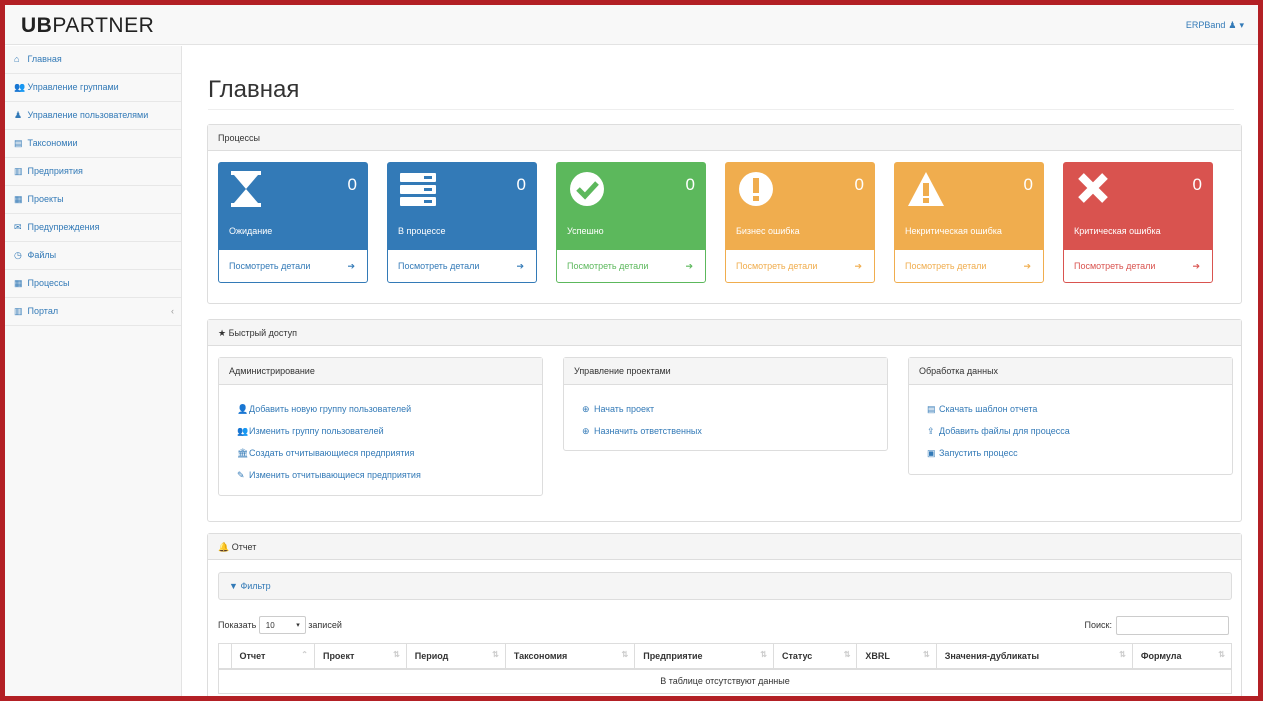 Image resolution: width=1263 pixels, height=701 pixels. Describe the element at coordinates (93, 172) in the screenshot. I see `sidebar-item: ▥ Предприятия` at that location.